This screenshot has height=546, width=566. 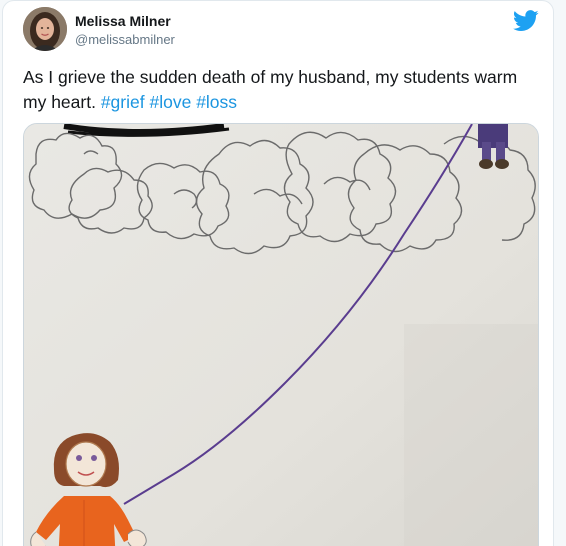 What do you see at coordinates (125, 39) in the screenshot?
I see `author-handle: @melissabmilner` at bounding box center [125, 39].